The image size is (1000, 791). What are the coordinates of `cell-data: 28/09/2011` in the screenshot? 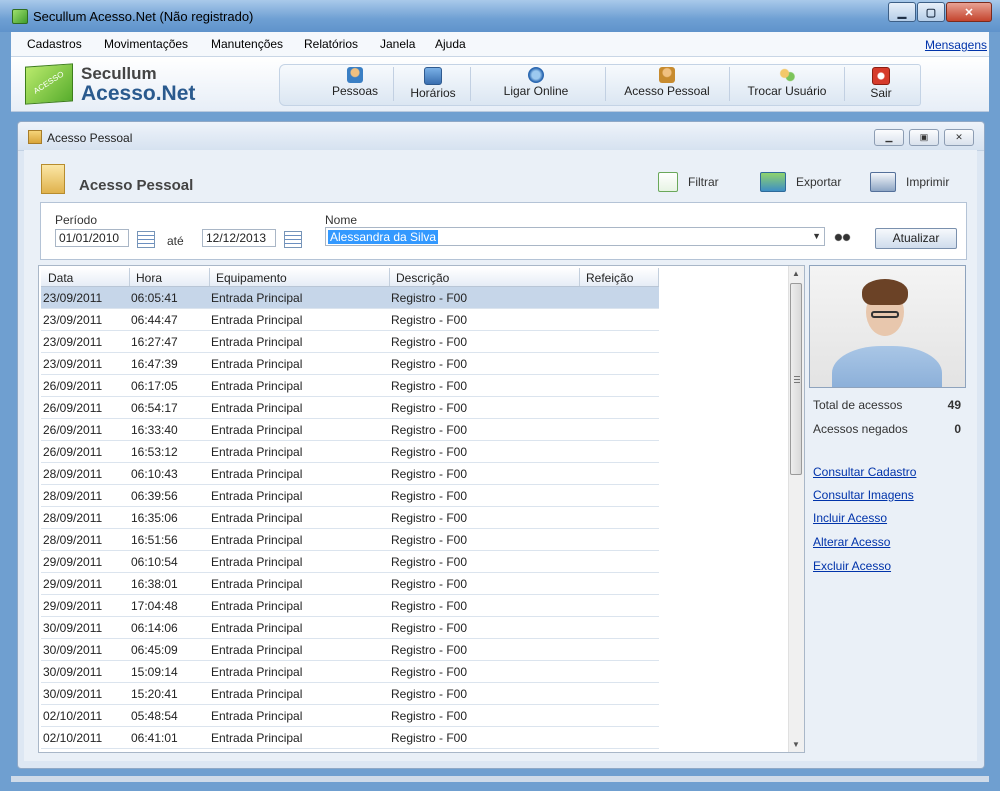 It's located at (73, 474).